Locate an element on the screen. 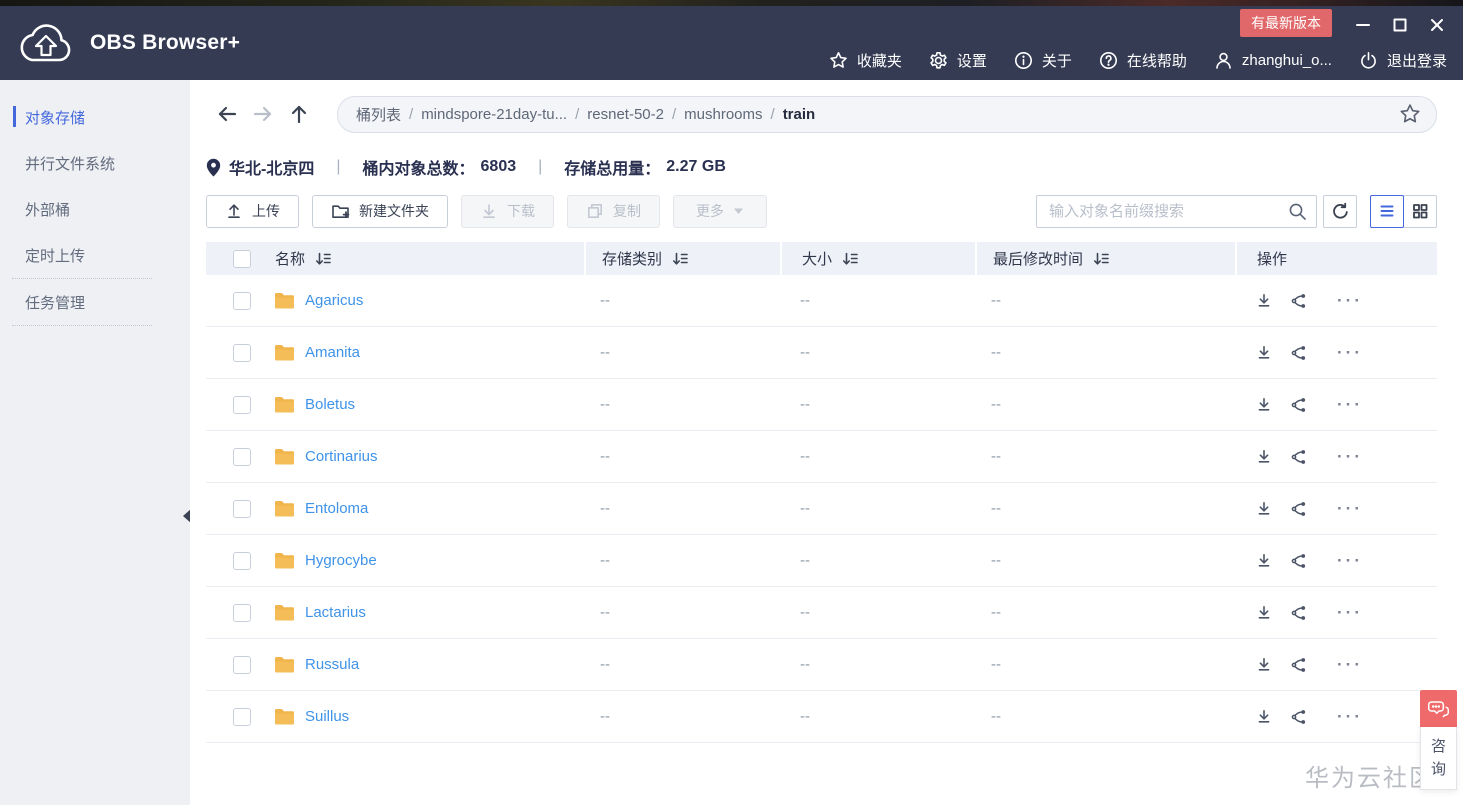 The width and height of the screenshot is (1463, 805). app-logo-area: OBS Browser+ is located at coordinates (128, 43).